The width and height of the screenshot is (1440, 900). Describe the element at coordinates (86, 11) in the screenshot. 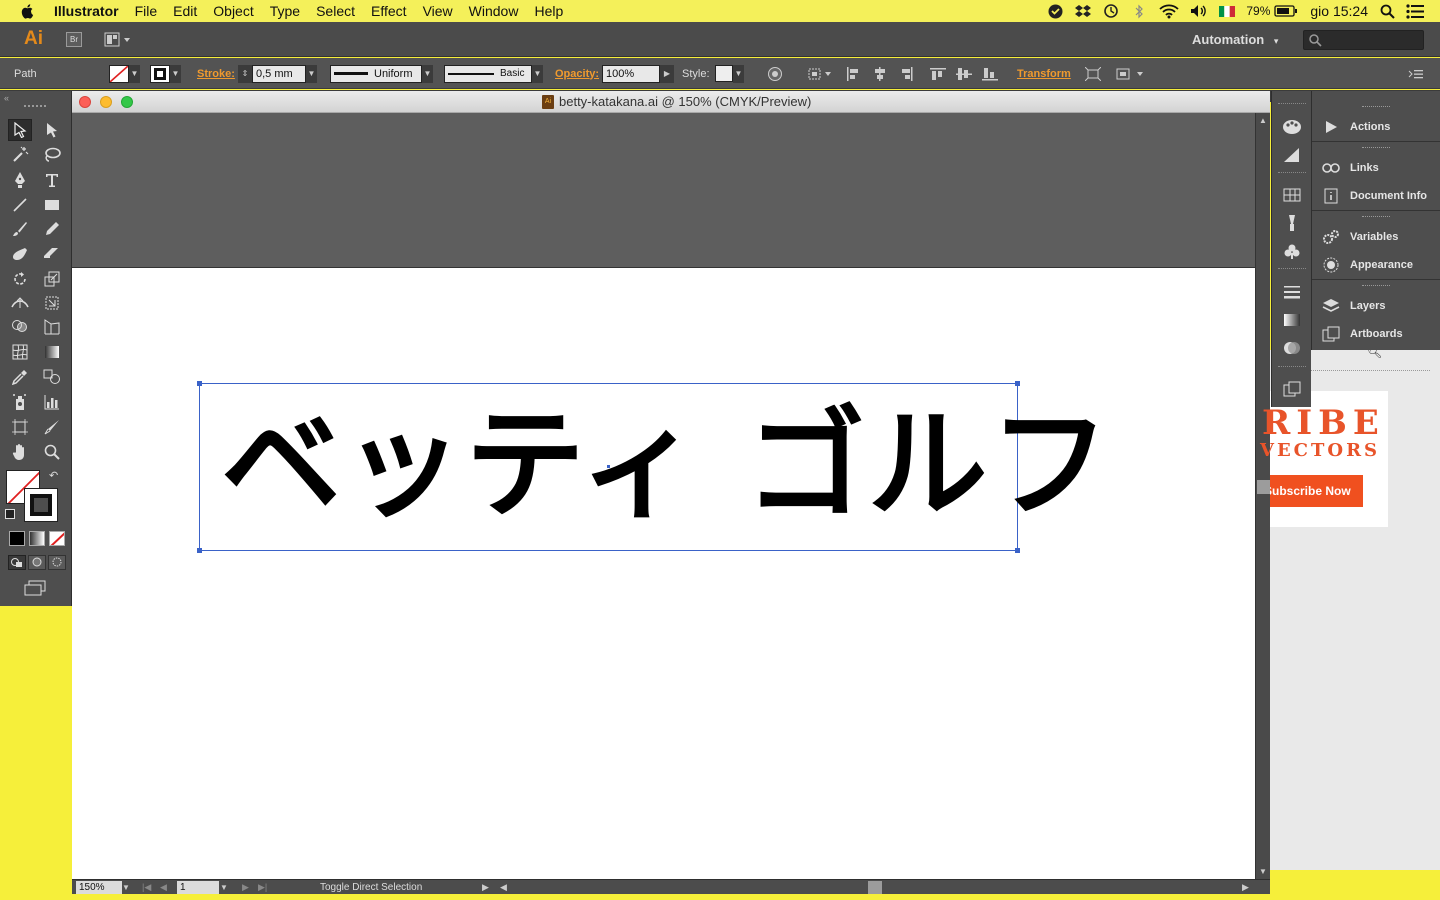

I see `app-menu: Illustrator` at that location.